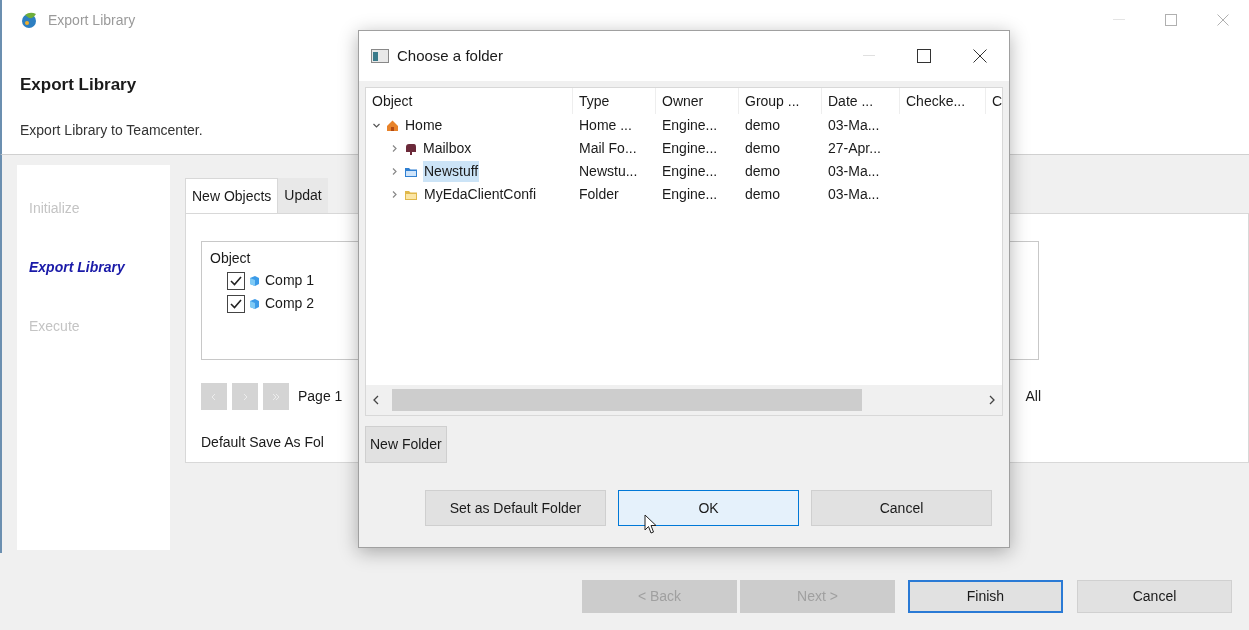 Image resolution: width=1249 pixels, height=630 pixels. Describe the element at coordinates (92, 20) in the screenshot. I see `window-title: Export Library` at that location.